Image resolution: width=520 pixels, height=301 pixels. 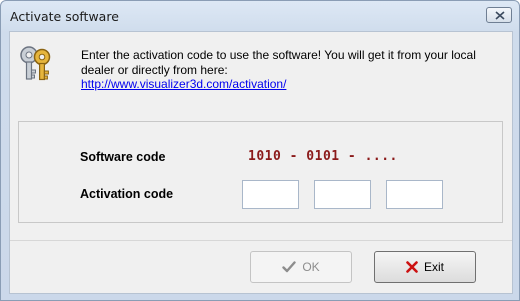 What do you see at coordinates (260, 16) in the screenshot?
I see `title-bar: Activate software` at bounding box center [260, 16].